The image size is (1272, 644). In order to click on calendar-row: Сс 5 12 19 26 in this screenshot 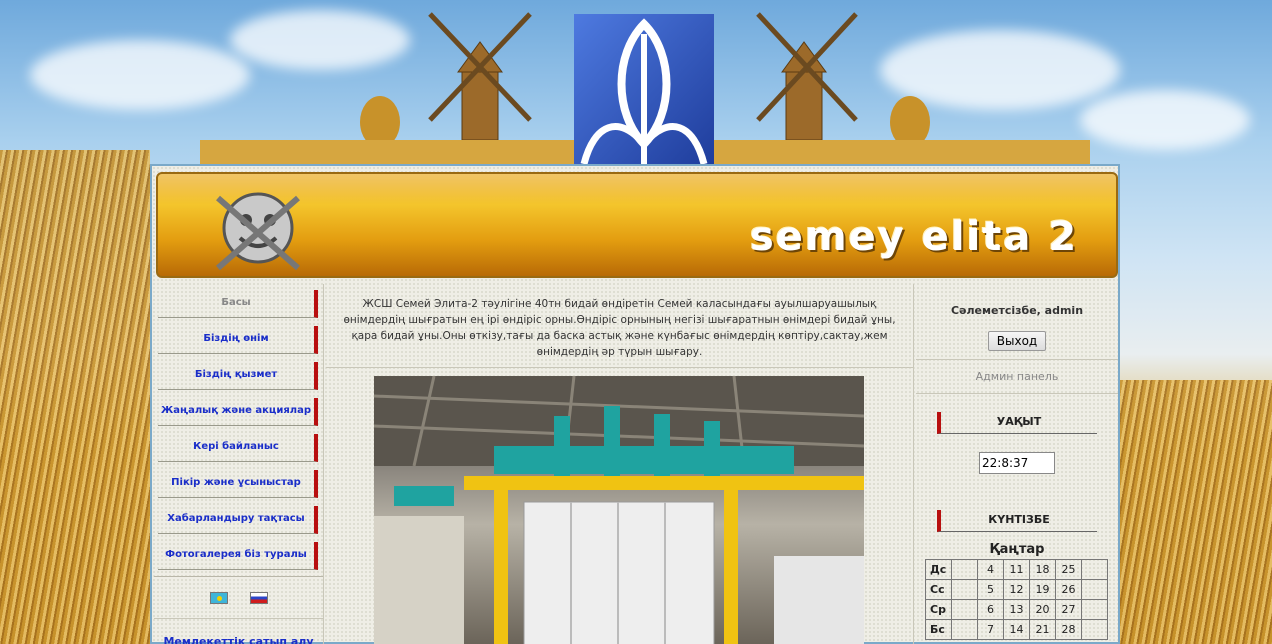, I will do `click(1016, 589)`.